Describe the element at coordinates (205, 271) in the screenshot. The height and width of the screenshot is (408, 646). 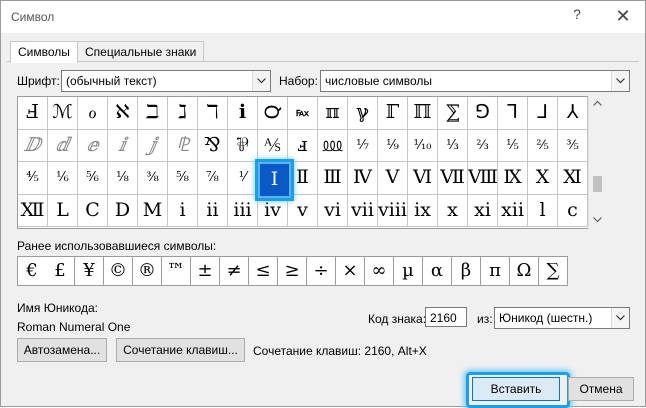
I see `recent-symbol: ±` at that location.